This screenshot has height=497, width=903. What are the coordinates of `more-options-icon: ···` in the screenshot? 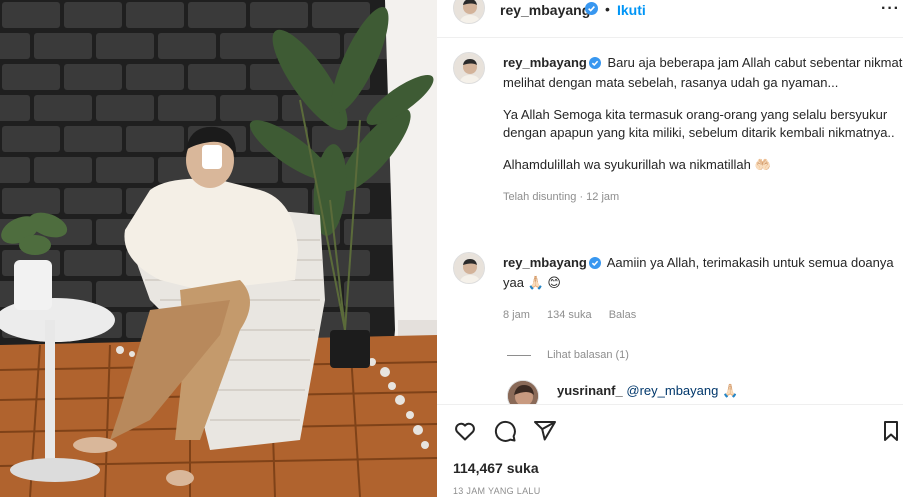 It's located at (890, 9).